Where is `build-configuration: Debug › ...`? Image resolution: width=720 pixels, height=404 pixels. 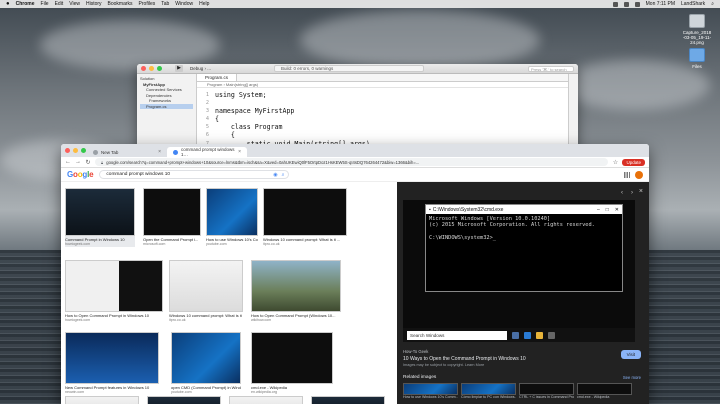
build-configuration: Debug › ... is located at coordinates (200, 68).